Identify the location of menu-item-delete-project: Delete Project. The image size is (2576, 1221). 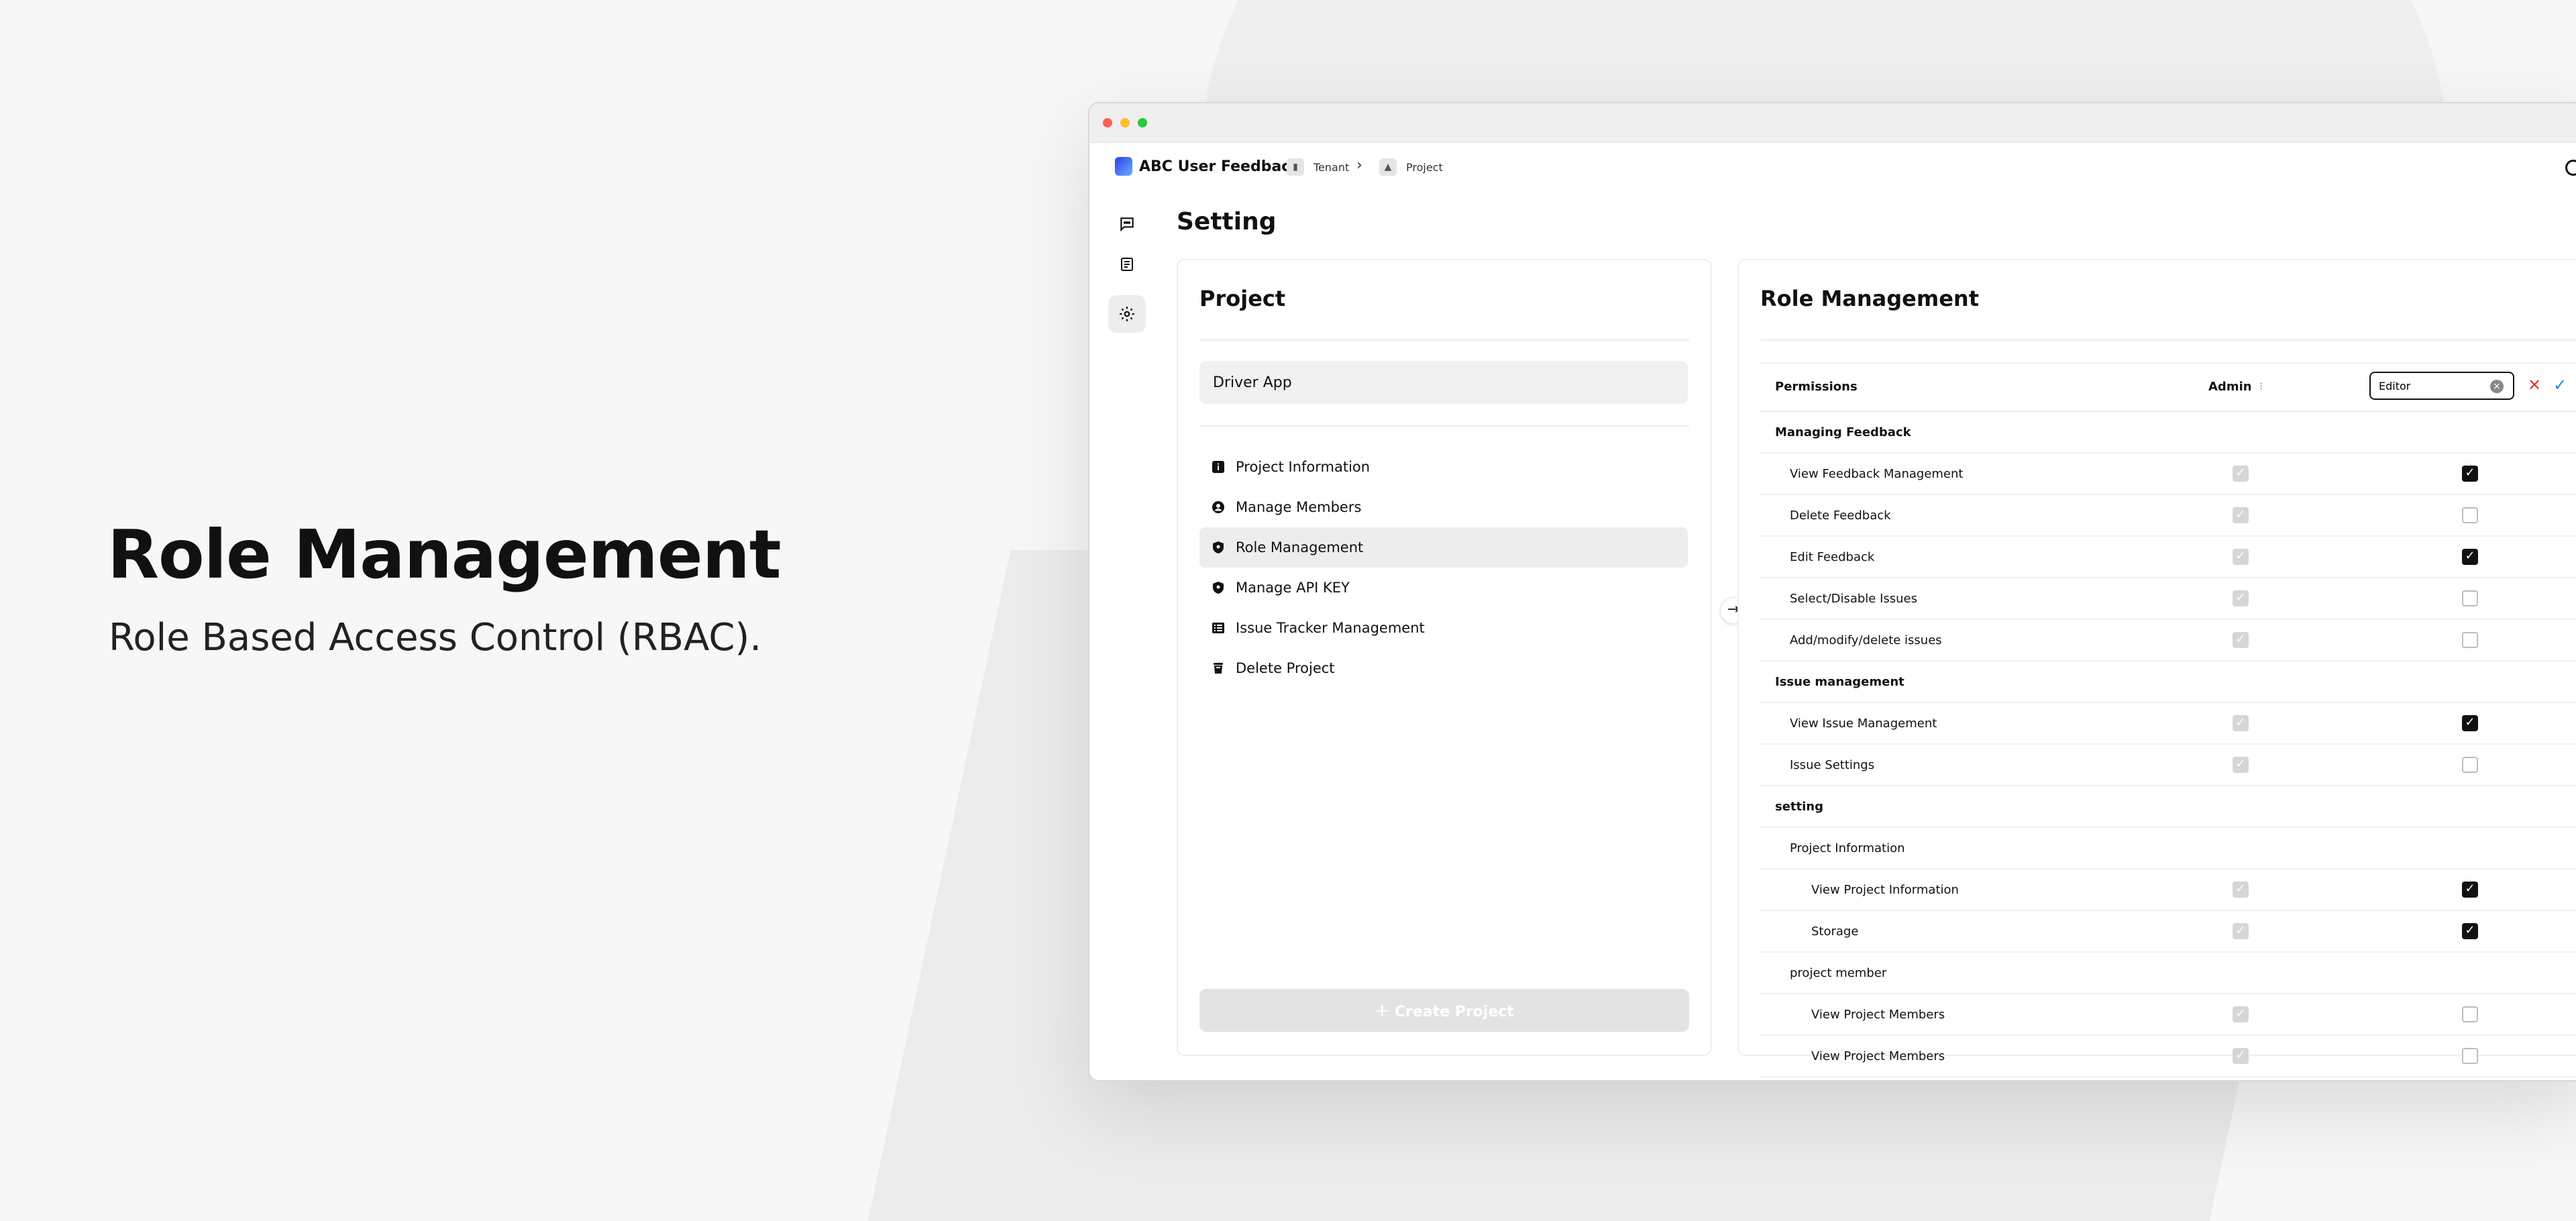
(1443, 668).